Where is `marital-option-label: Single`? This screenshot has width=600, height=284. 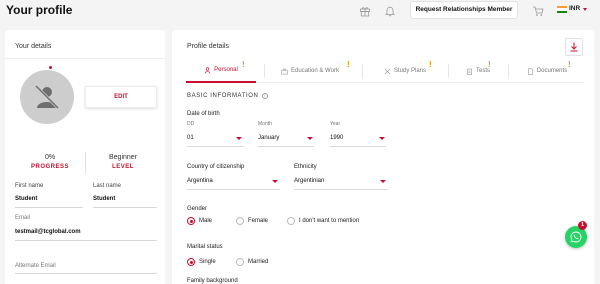 marital-option-label: Single is located at coordinates (207, 262).